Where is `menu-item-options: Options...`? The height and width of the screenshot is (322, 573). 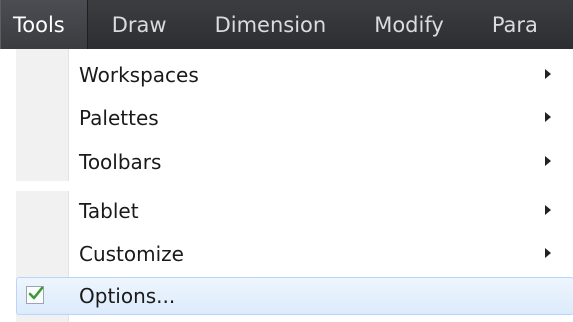
menu-item-options: Options... is located at coordinates (289, 296).